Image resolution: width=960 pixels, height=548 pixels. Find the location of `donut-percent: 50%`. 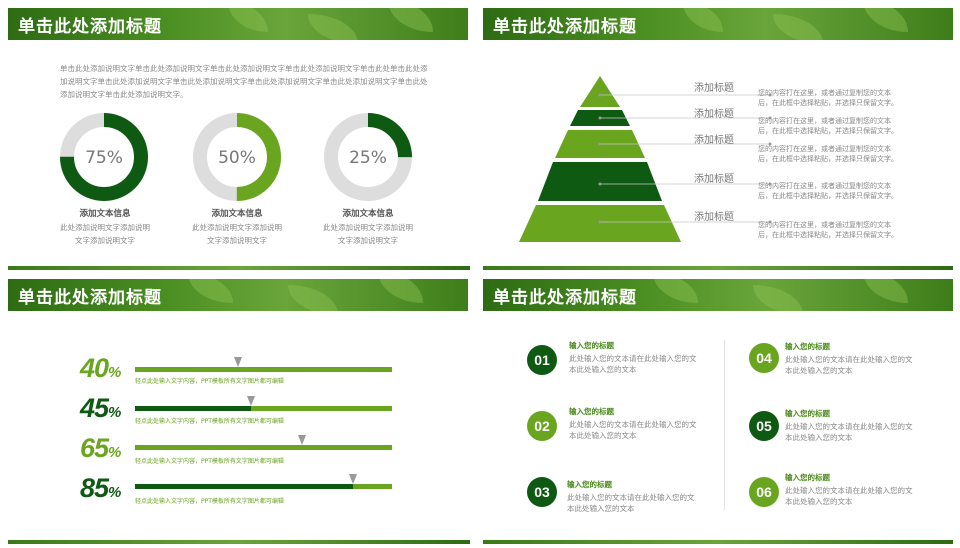

donut-percent: 50% is located at coordinates (237, 158).